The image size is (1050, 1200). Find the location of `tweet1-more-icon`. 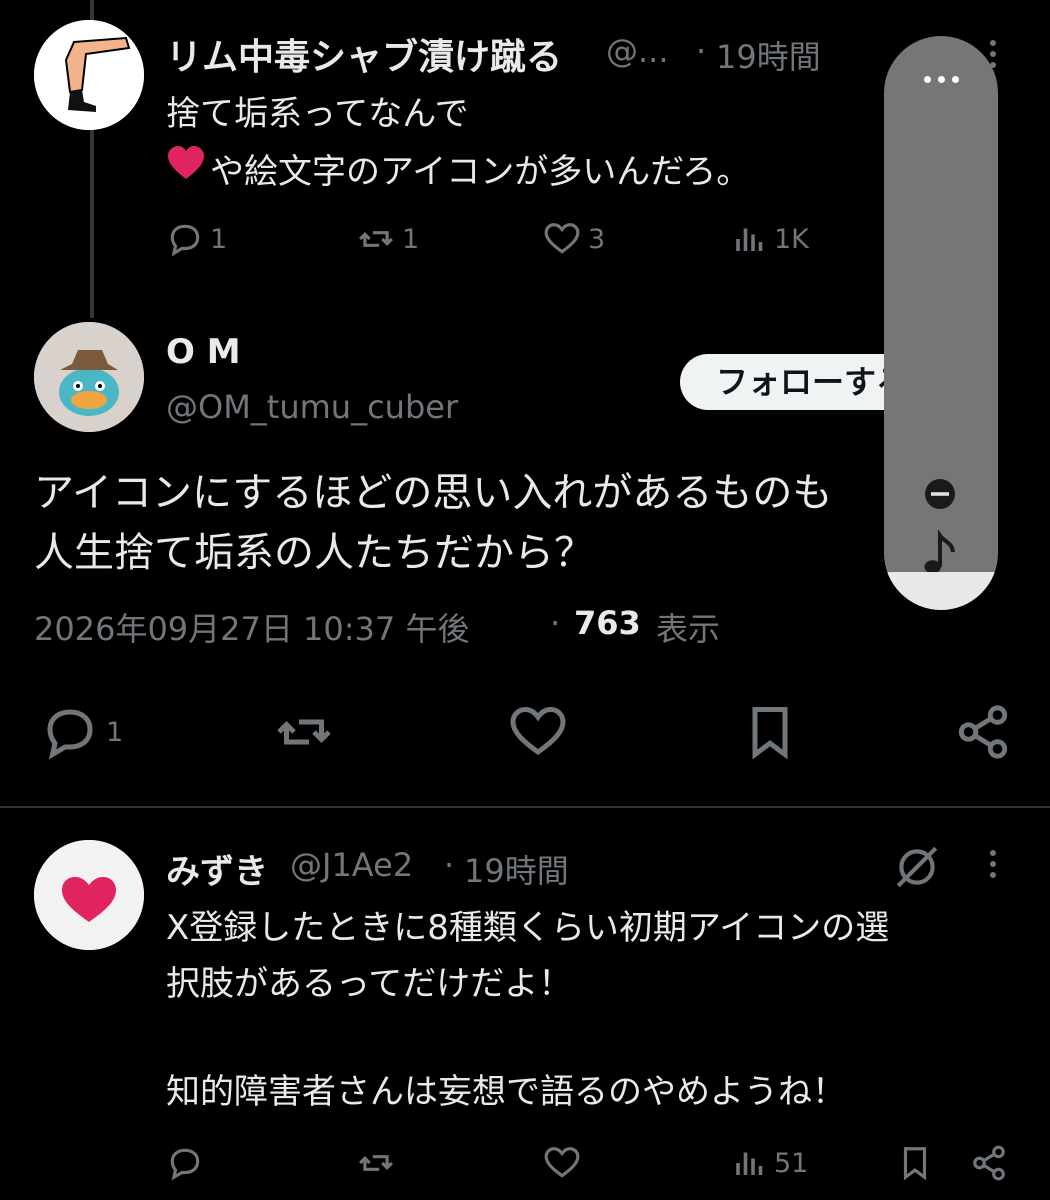

tweet1-more-icon is located at coordinates (993, 54).